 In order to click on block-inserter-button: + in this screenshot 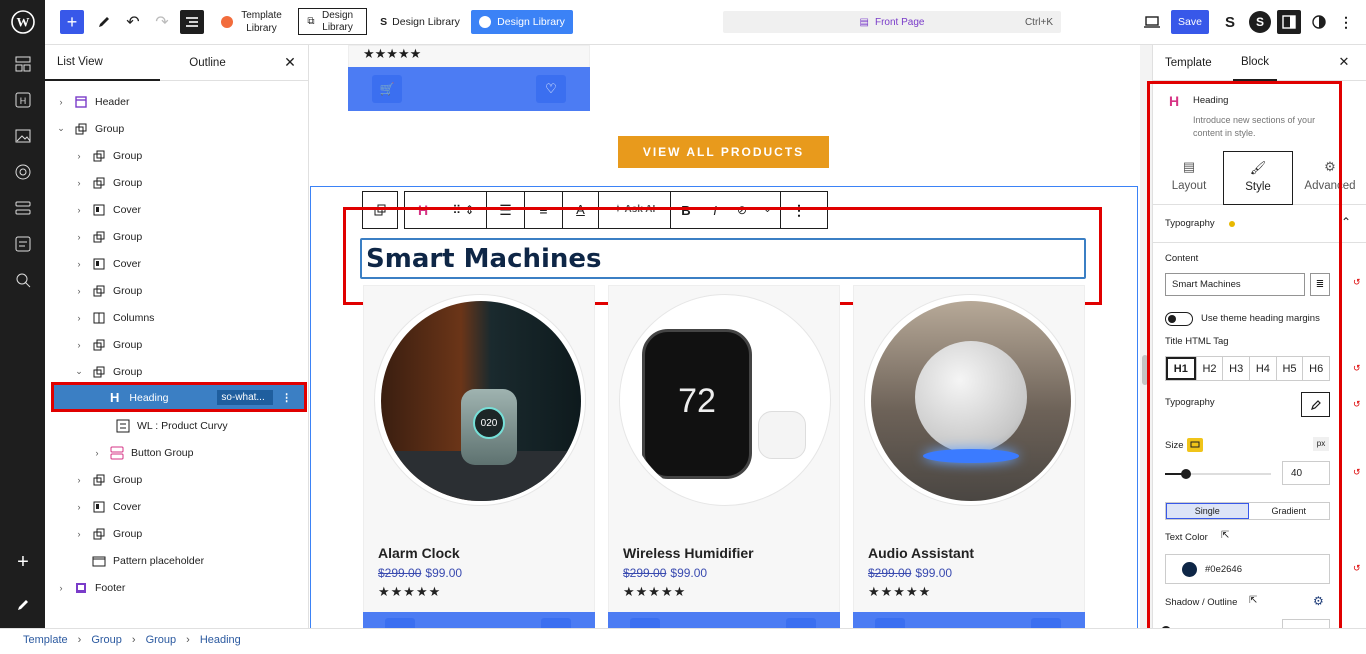, I will do `click(72, 22)`.